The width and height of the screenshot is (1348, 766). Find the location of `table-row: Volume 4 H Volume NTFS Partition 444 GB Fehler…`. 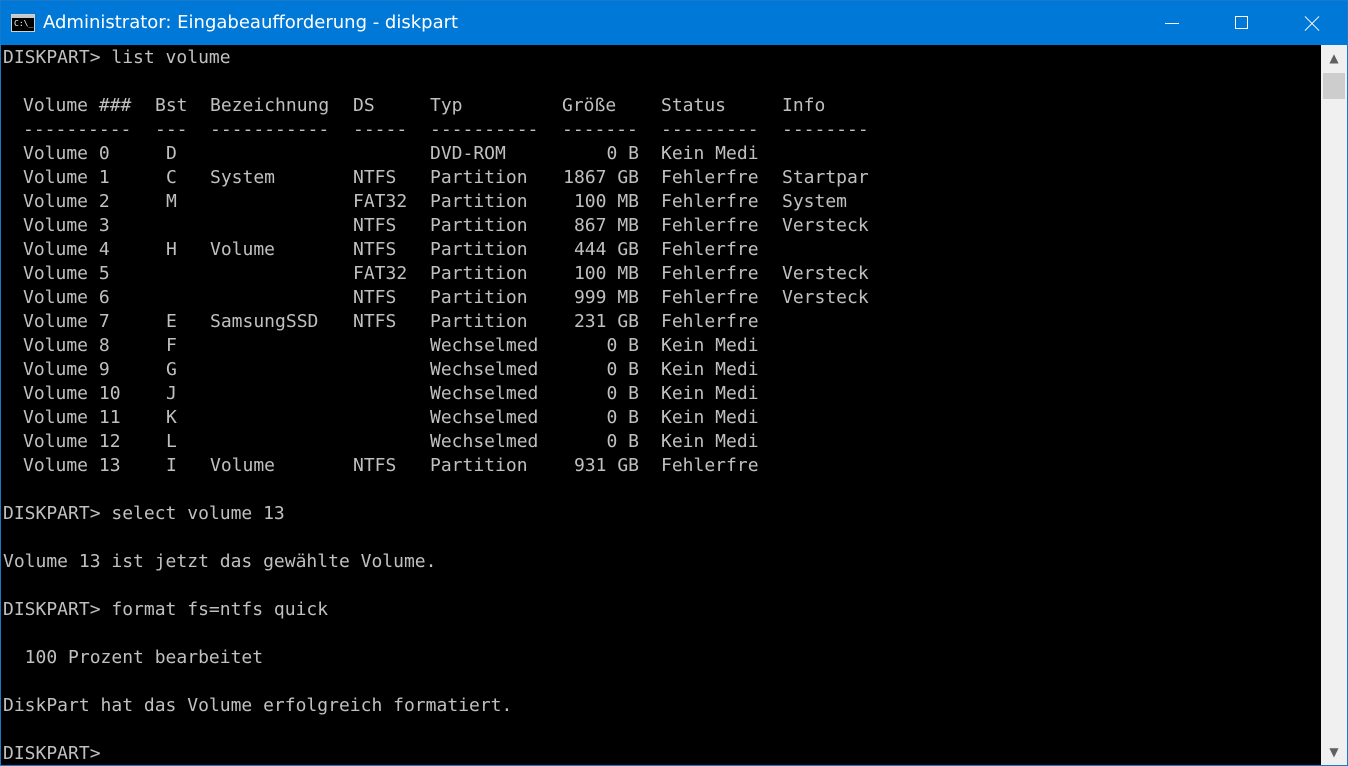

table-row: Volume 4 H Volume NTFS Partition 444 GB Fehler… is located at coordinates (501, 250).